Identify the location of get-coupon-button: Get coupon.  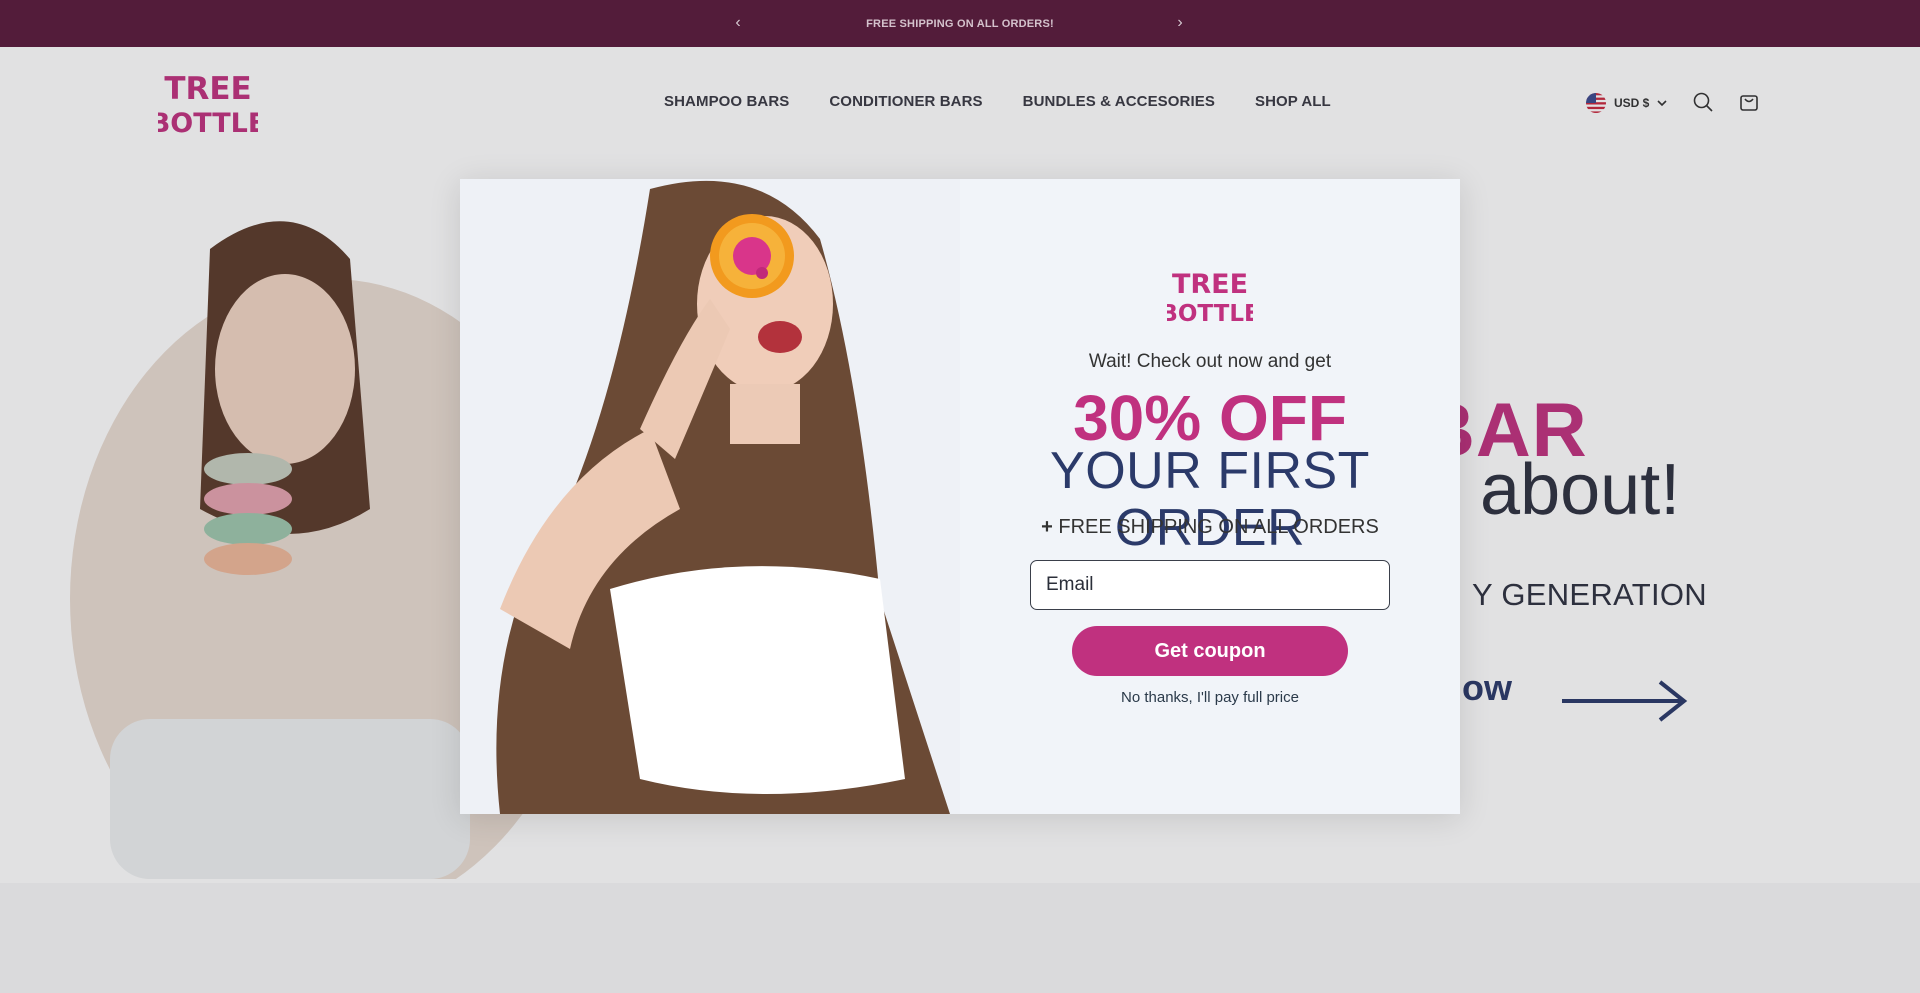
(1210, 651).